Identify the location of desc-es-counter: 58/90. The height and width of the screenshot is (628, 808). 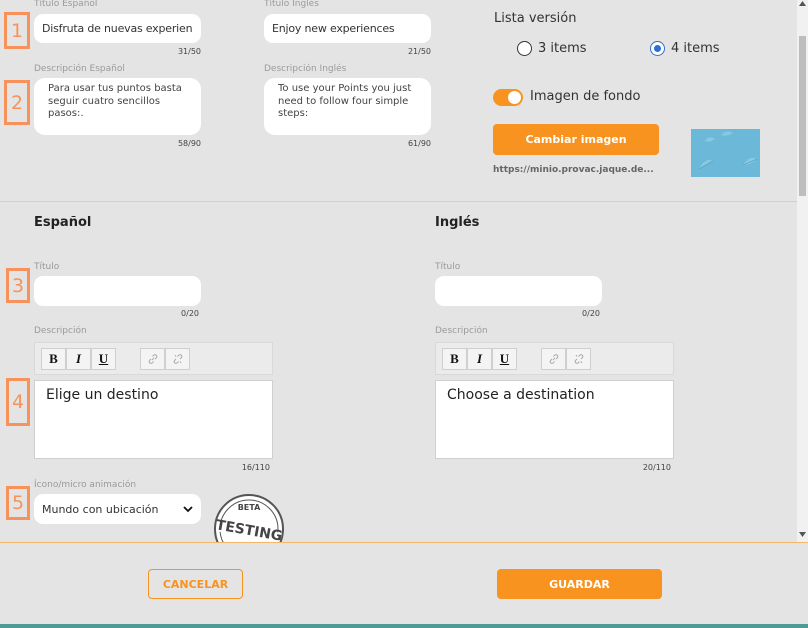
(189, 143).